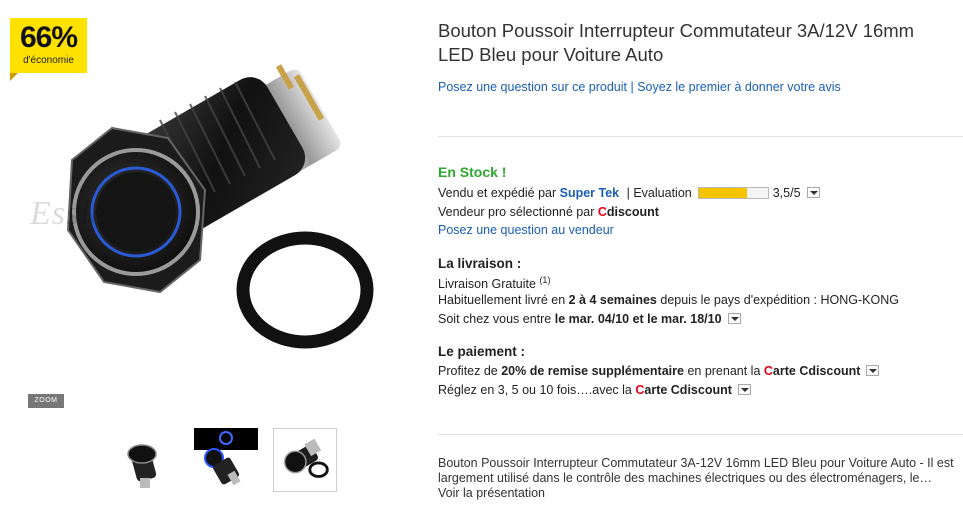 This screenshot has height=509, width=963. Describe the element at coordinates (537, 390) in the screenshot. I see `payment-line2-prefix: Réglez en 3, 5 ou 10 fois….avec la` at that location.